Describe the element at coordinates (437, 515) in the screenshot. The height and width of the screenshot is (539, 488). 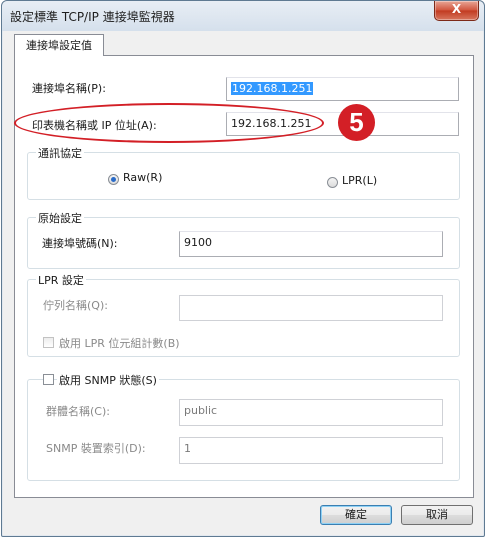
I see `cancel-button: 取消` at that location.